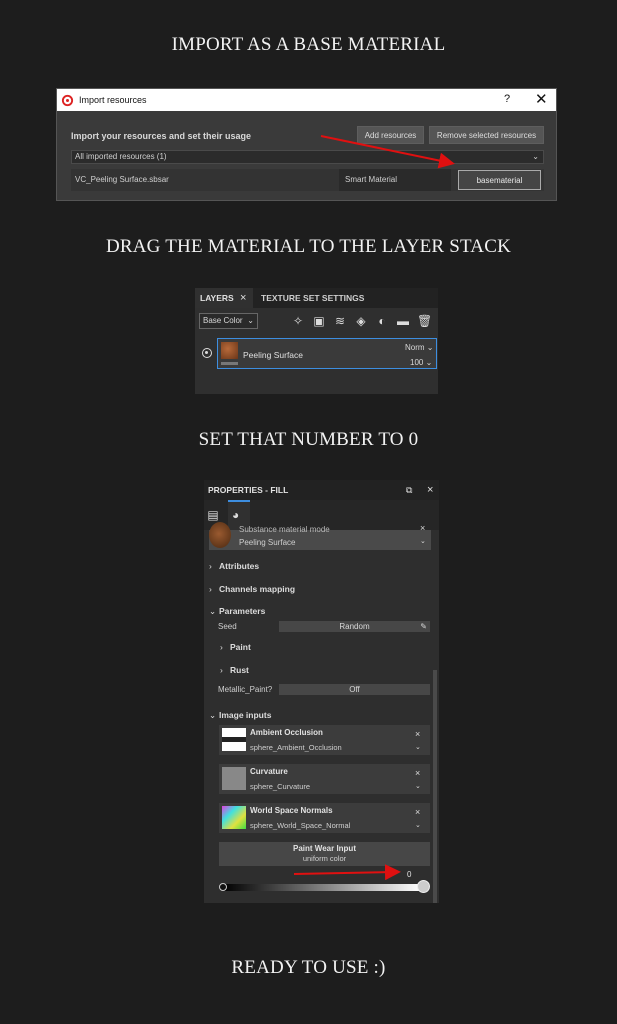 This screenshot has width=617, height=1024. I want to click on step4-heading: READY TO USE :), so click(308, 967).